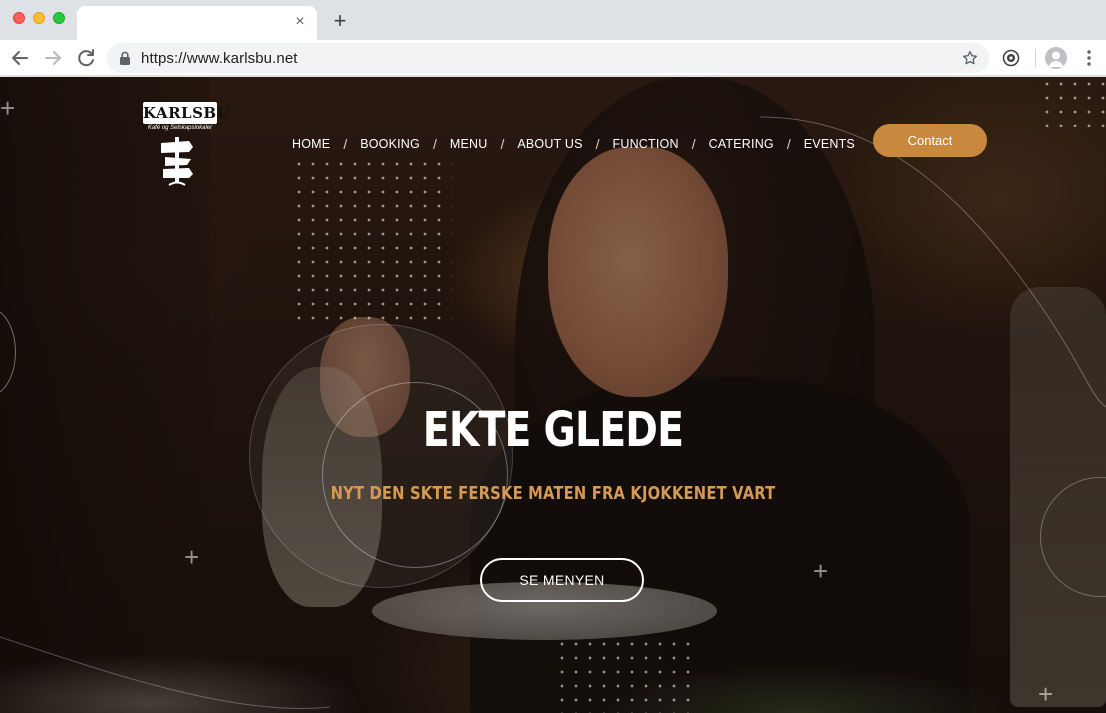  Describe the element at coordinates (59, 18) in the screenshot. I see `maximize-window-button` at that location.